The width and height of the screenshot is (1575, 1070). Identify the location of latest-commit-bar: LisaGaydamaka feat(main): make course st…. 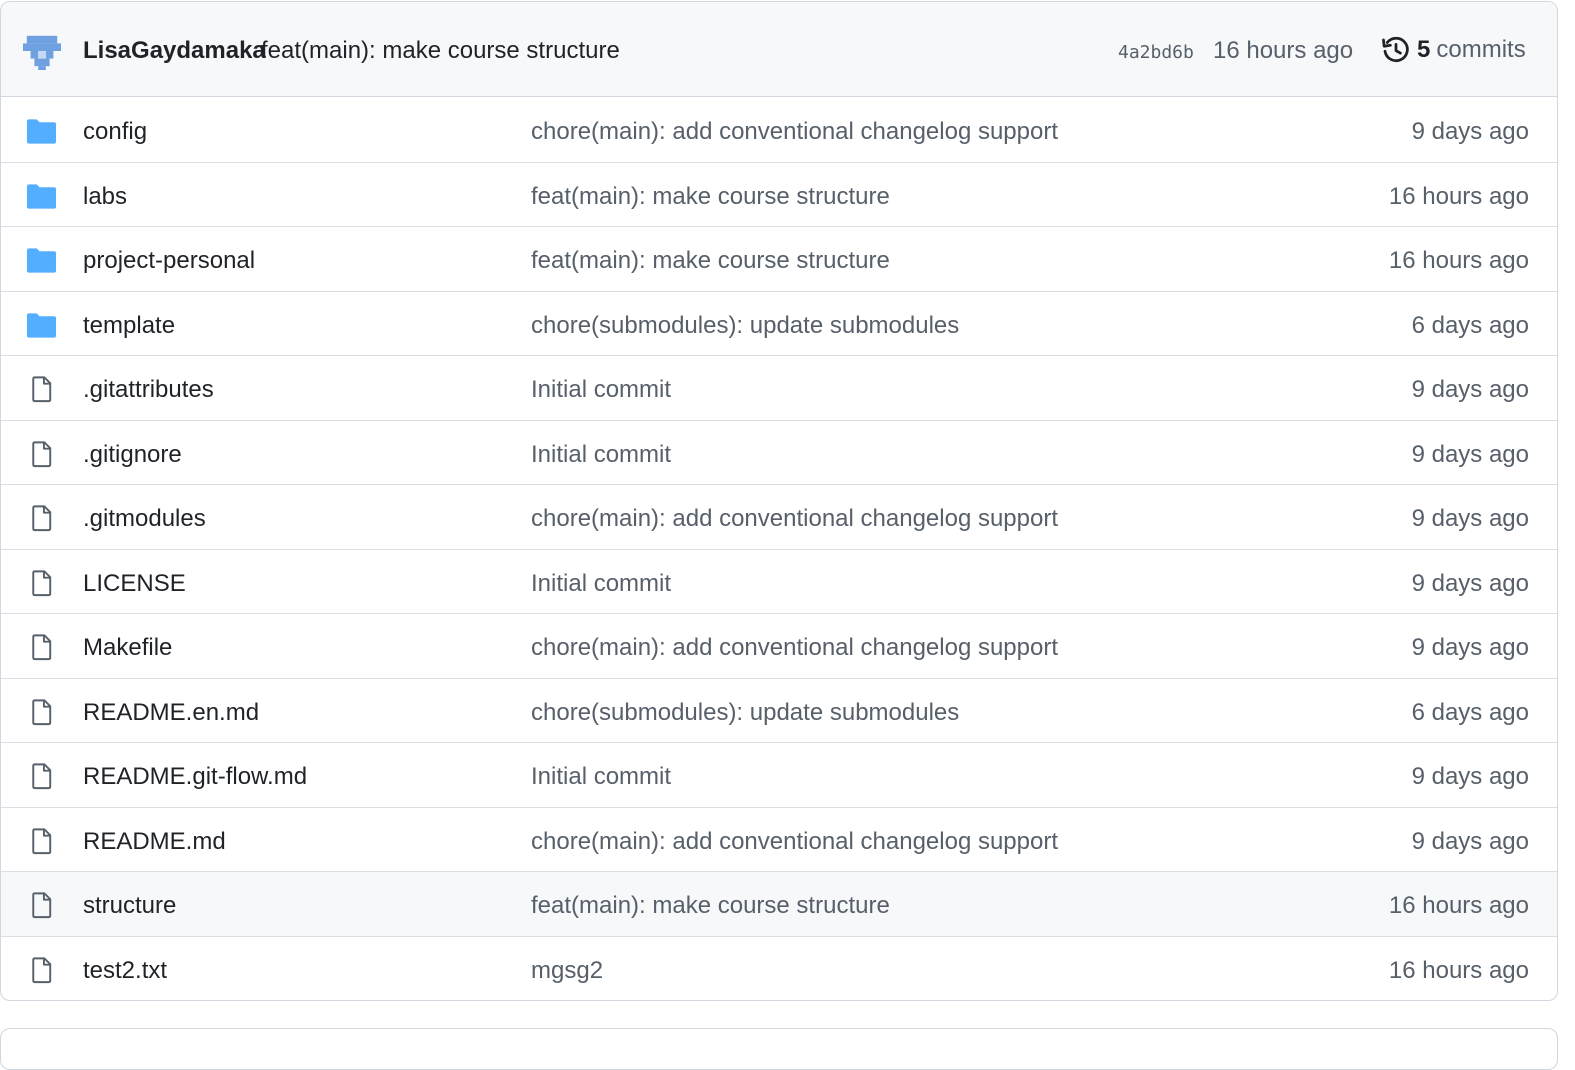
(779, 49).